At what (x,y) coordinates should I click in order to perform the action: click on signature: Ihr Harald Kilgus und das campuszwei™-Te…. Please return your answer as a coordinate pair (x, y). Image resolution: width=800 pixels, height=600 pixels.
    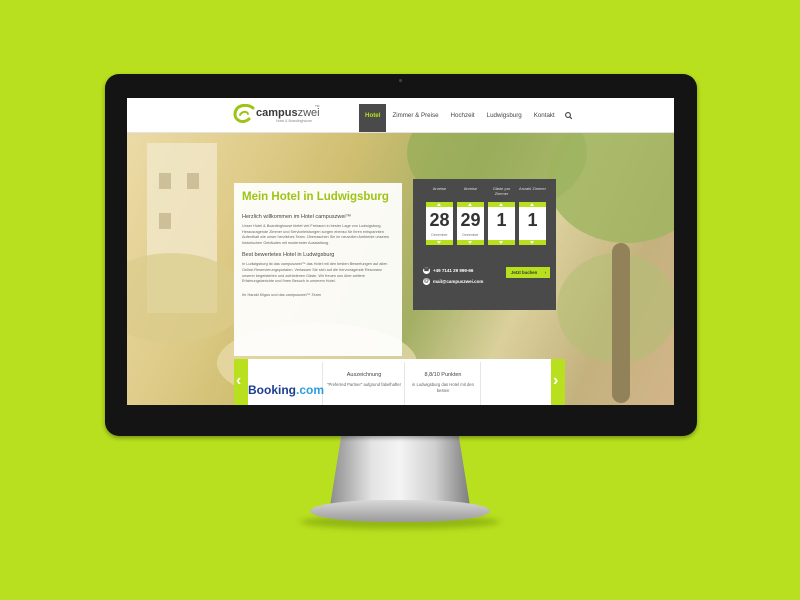
    Looking at the image, I should click on (281, 294).